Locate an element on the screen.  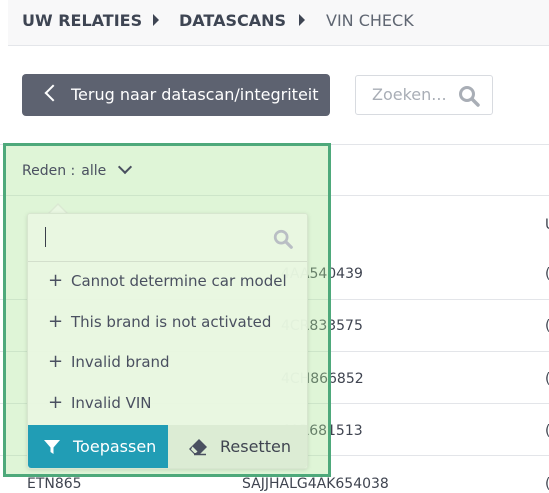
filter-funnel-icon is located at coordinates (52, 449).